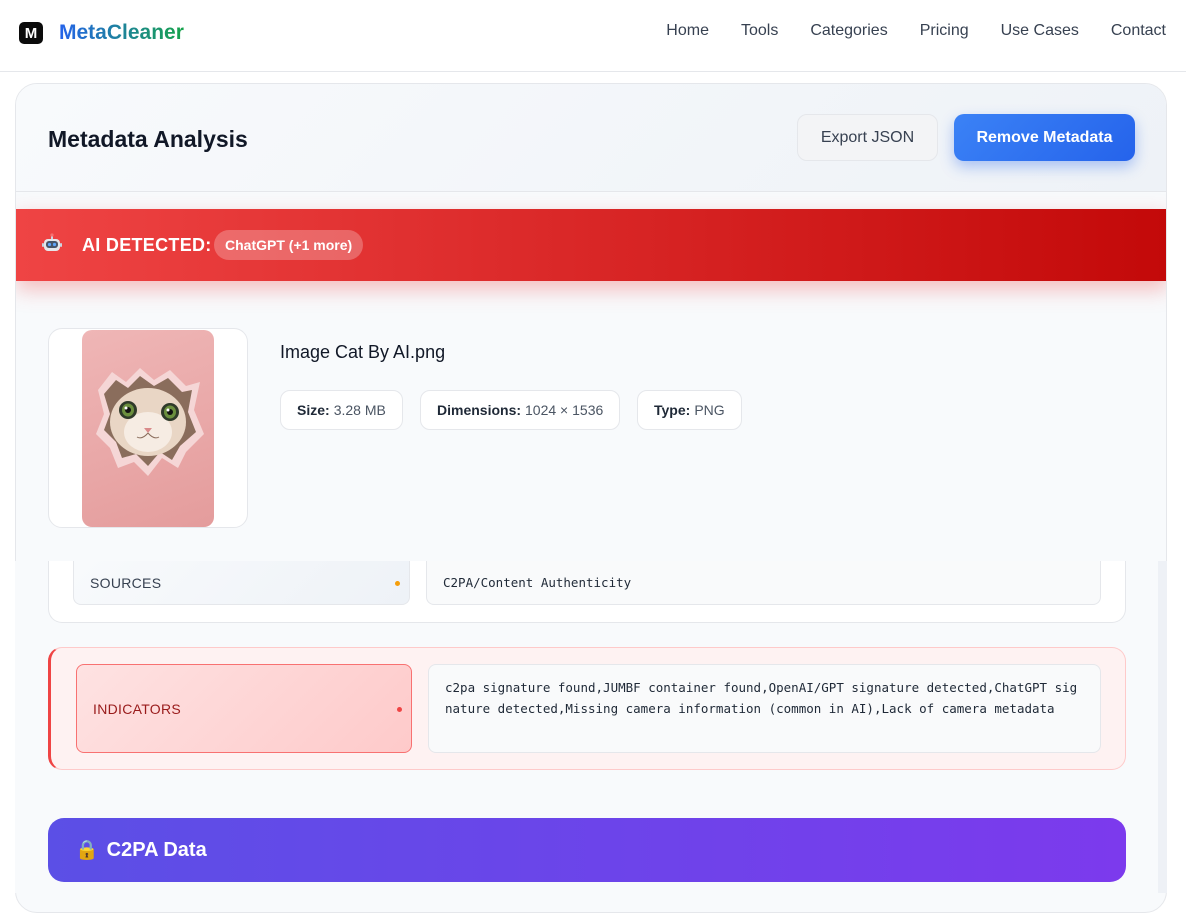 This screenshot has width=1186, height=913. I want to click on type-value: PNG, so click(709, 410).